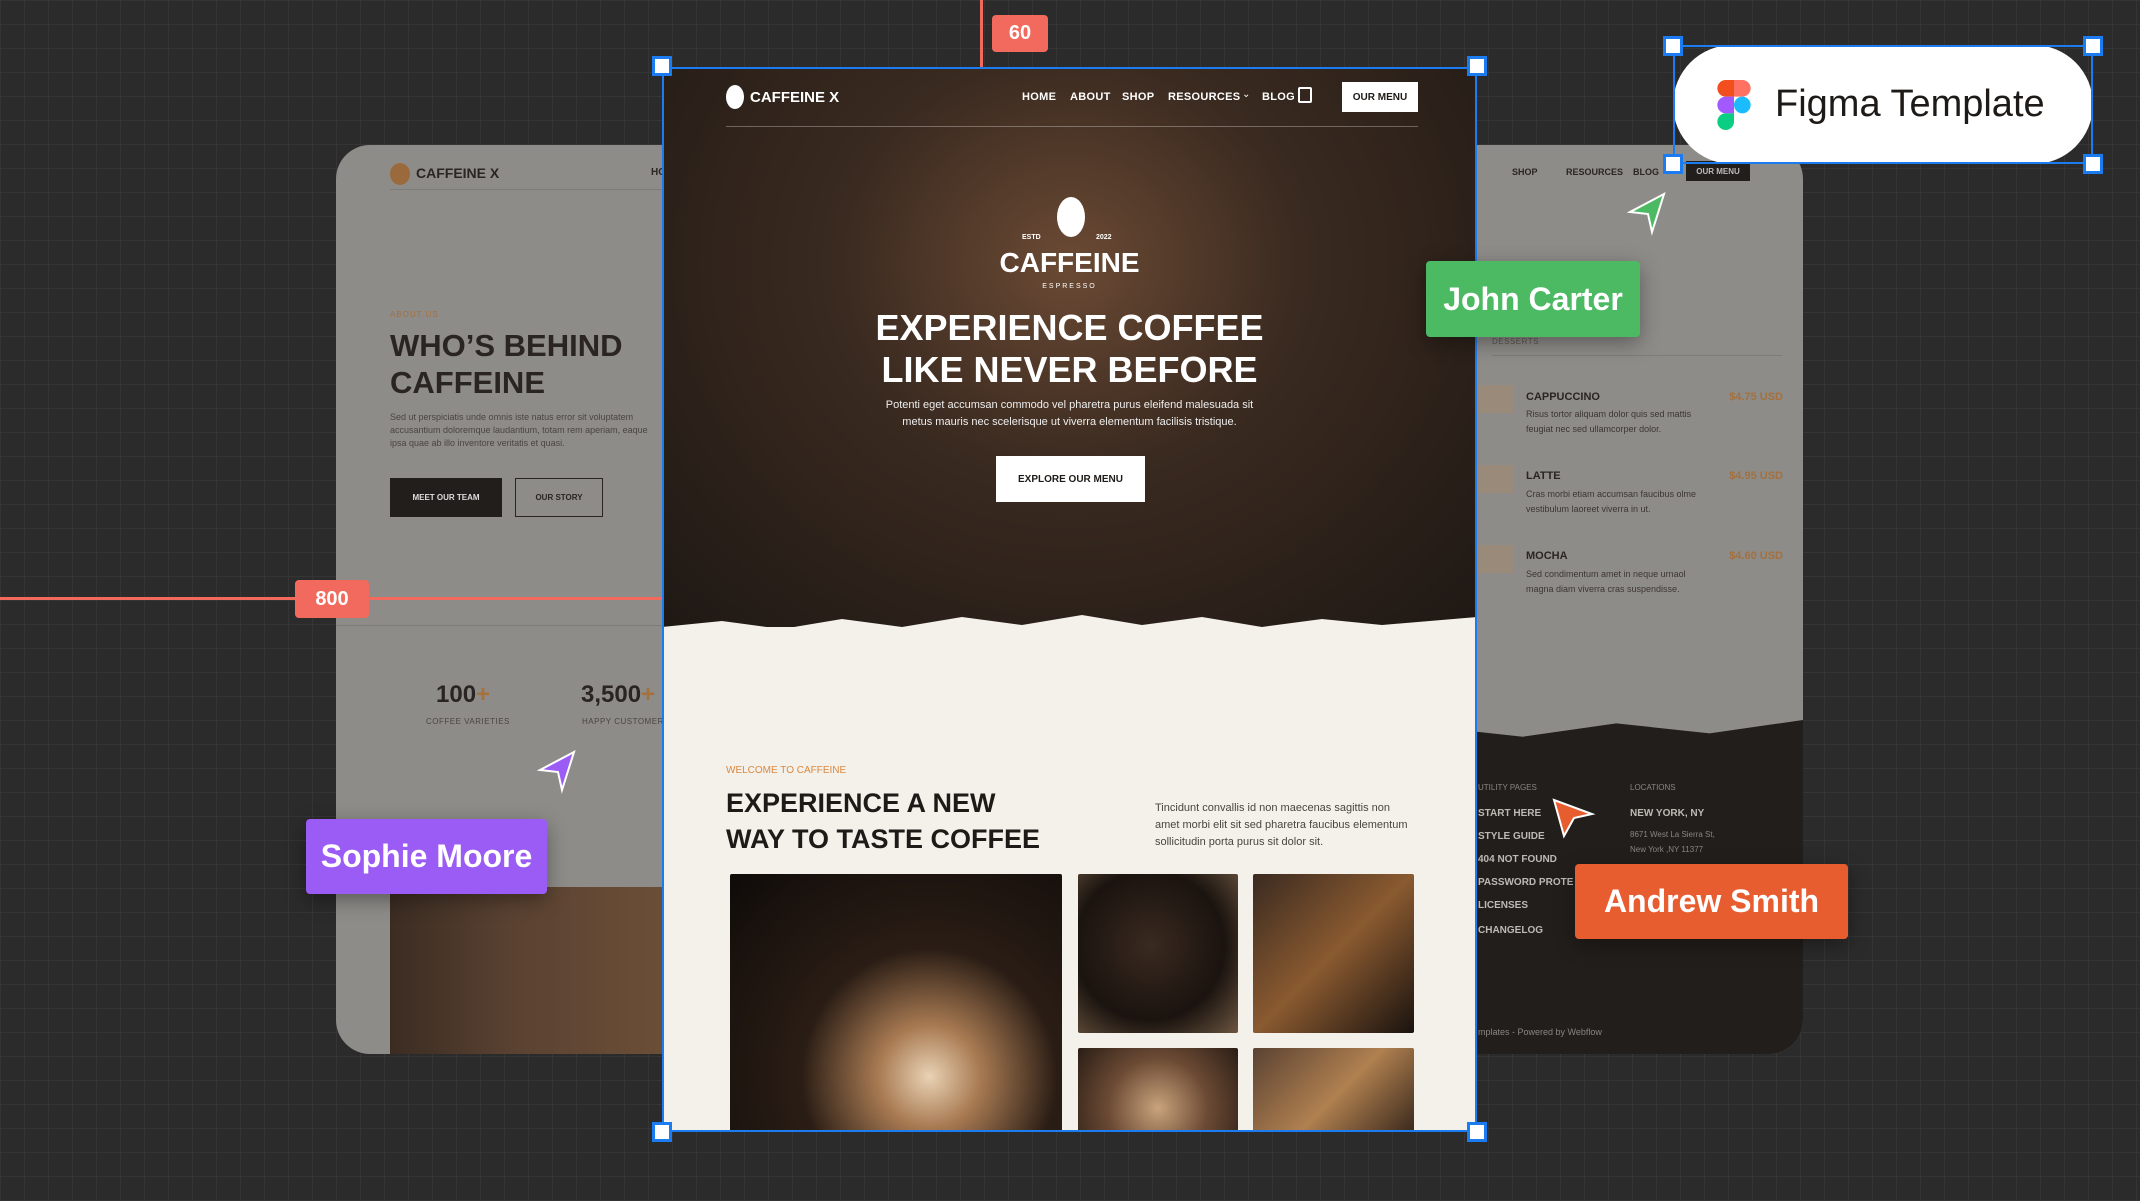 Image resolution: width=2140 pixels, height=1201 pixels. Describe the element at coordinates (1072, 126) in the screenshot. I see `nav-divider` at that location.